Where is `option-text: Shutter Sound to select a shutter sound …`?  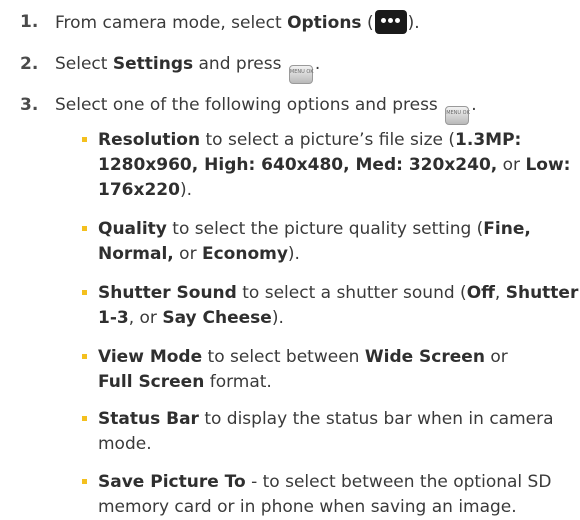
option-text: Shutter Sound to select a shutter sound … is located at coordinates (338, 306).